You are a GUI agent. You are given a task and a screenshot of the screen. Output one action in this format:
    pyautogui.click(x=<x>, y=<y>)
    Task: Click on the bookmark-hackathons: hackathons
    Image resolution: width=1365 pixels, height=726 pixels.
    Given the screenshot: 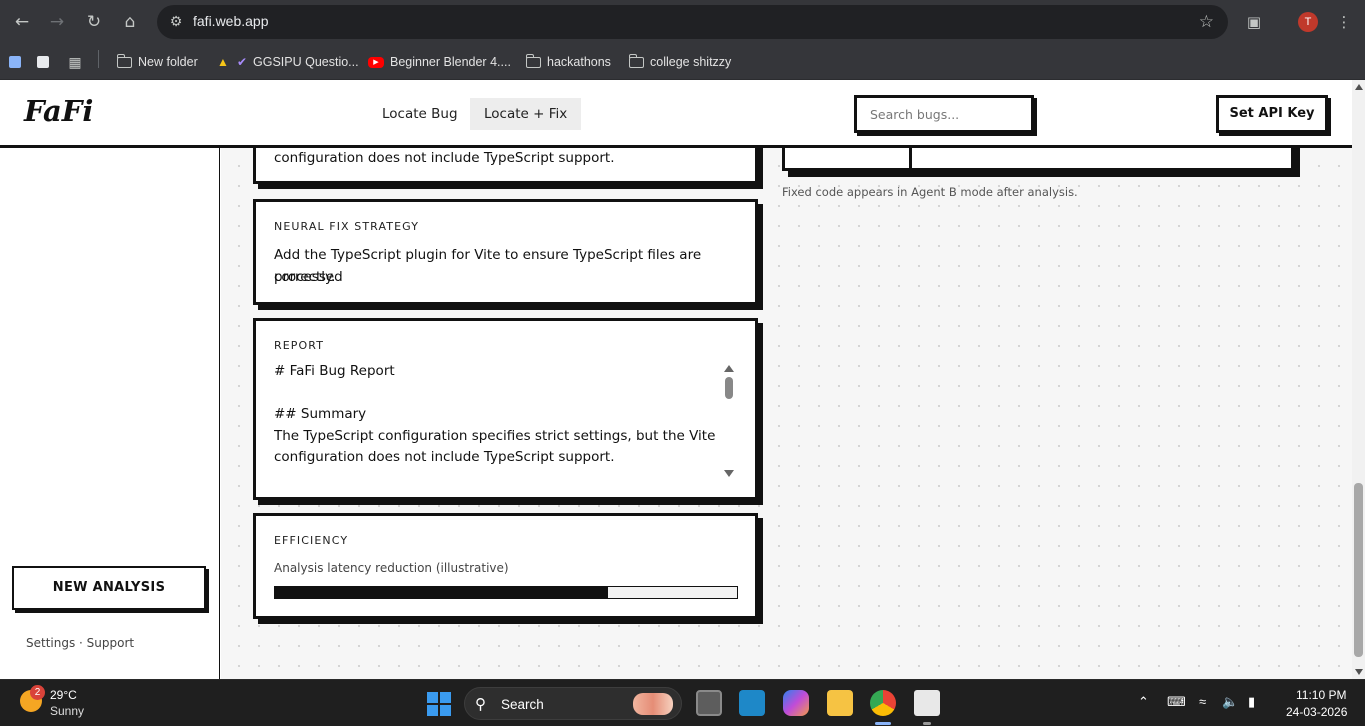 What is the action you would take?
    pyautogui.click(x=568, y=62)
    